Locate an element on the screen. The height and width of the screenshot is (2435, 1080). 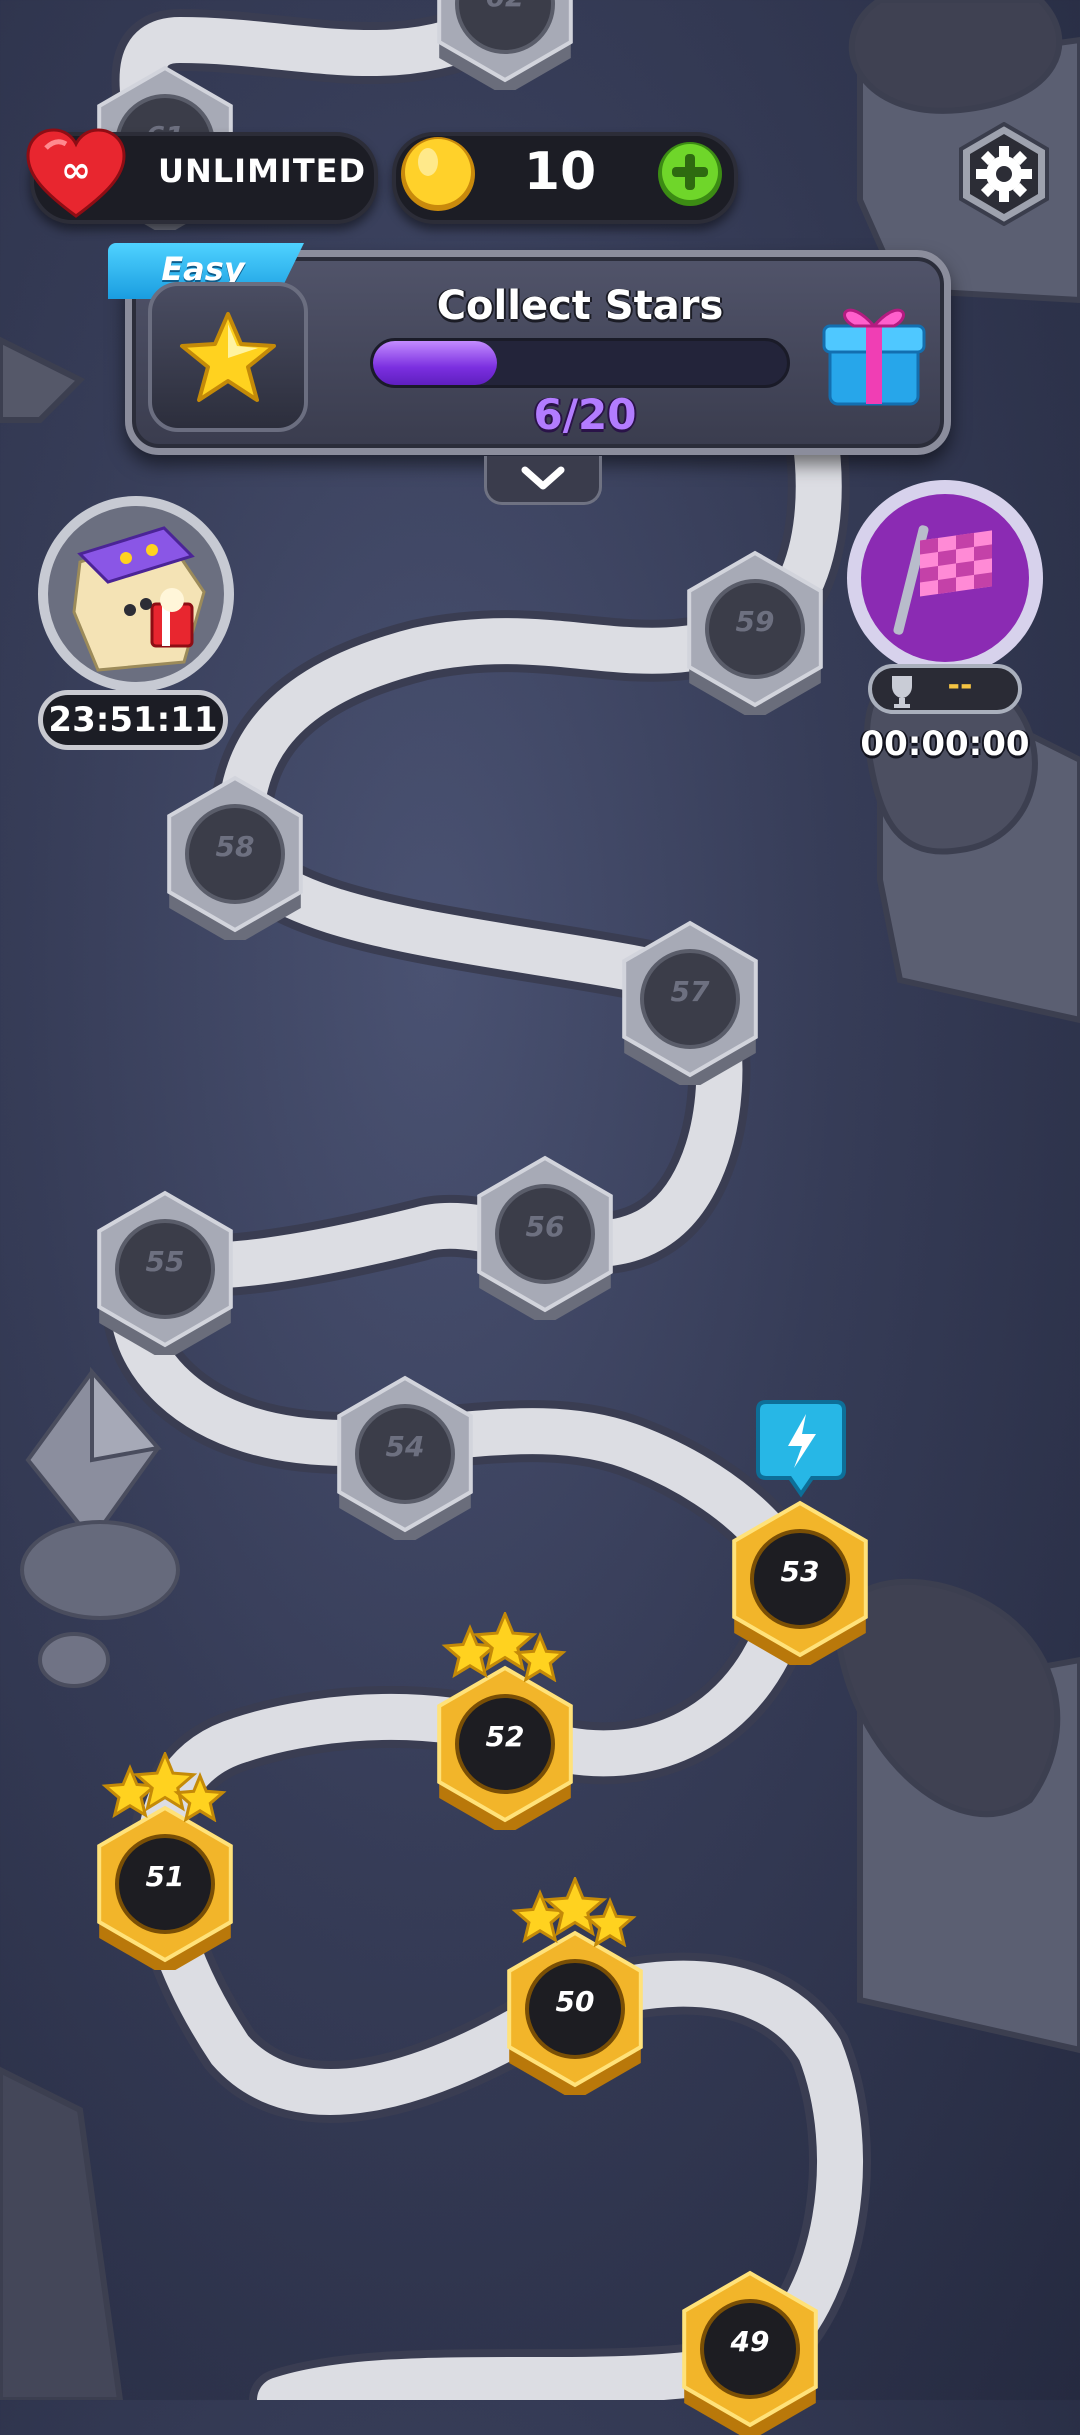
quest-progress-fill is located at coordinates (435, 363).